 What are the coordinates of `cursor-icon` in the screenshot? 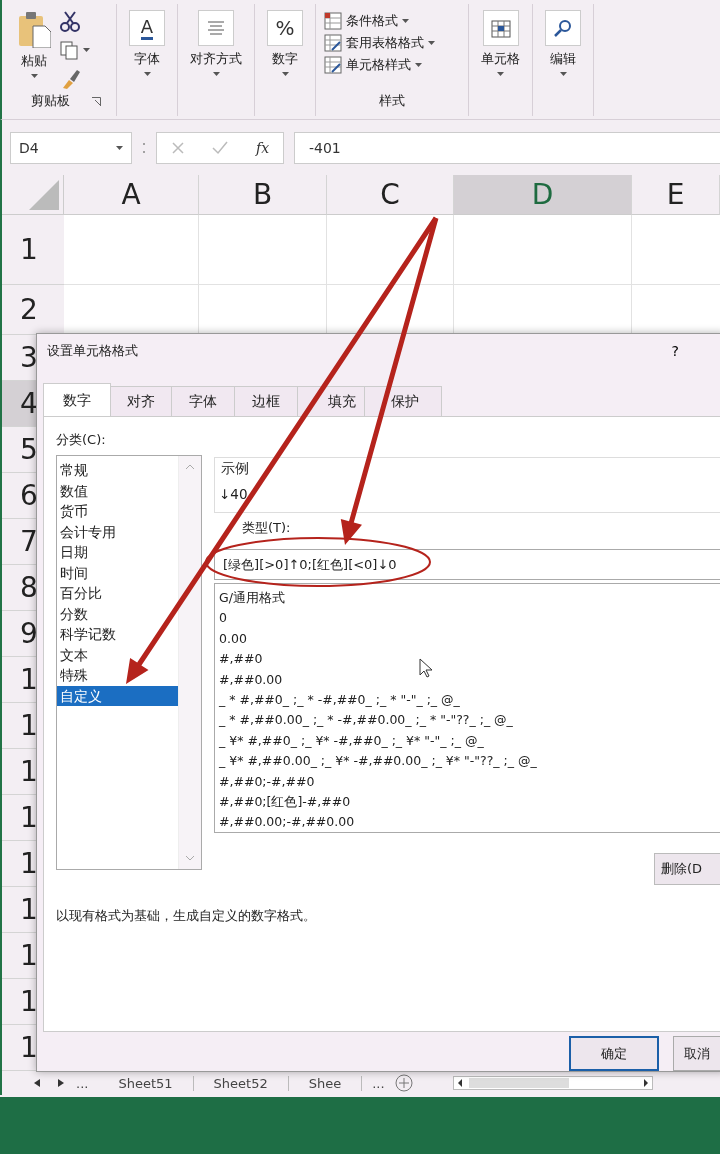 It's located at (426, 668).